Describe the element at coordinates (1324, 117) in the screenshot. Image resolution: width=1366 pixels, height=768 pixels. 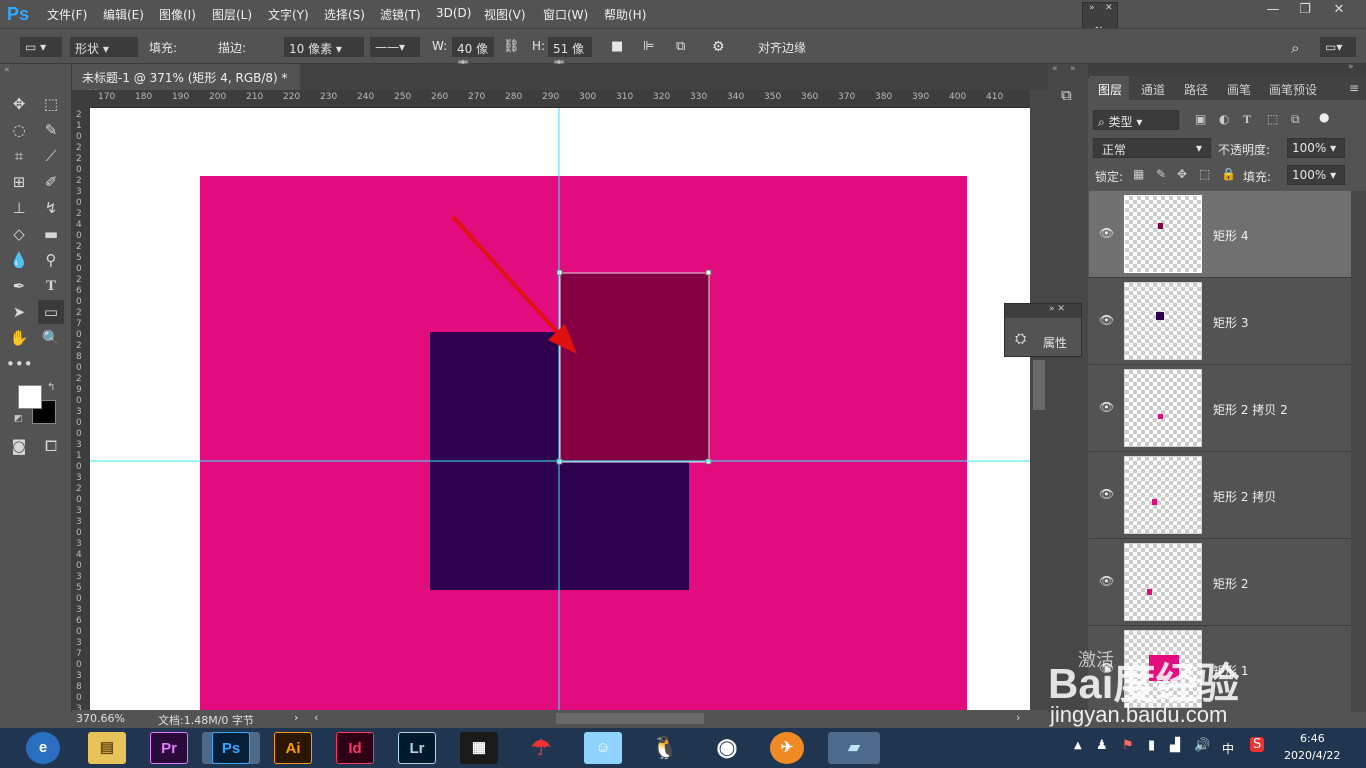
I see `filter-toggle-icon: ●` at that location.